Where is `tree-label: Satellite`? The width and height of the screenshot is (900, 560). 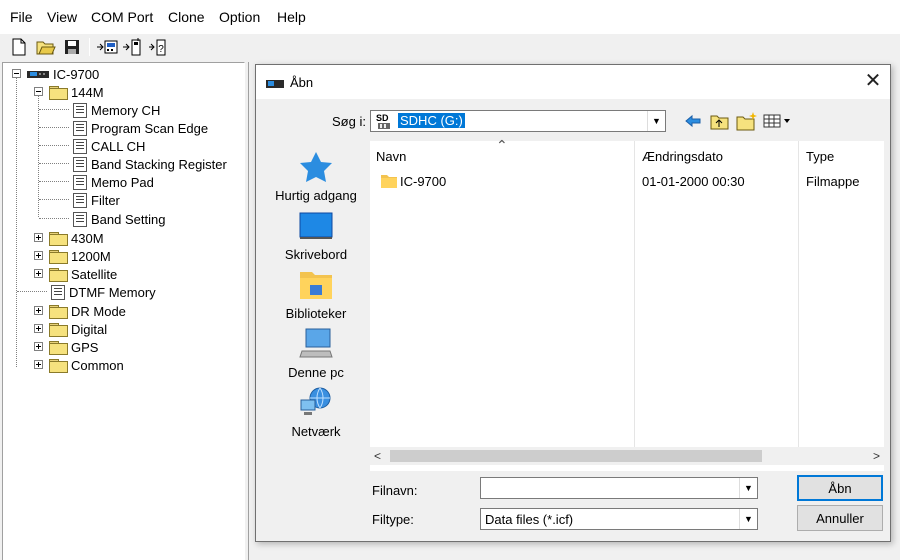 tree-label: Satellite is located at coordinates (94, 274).